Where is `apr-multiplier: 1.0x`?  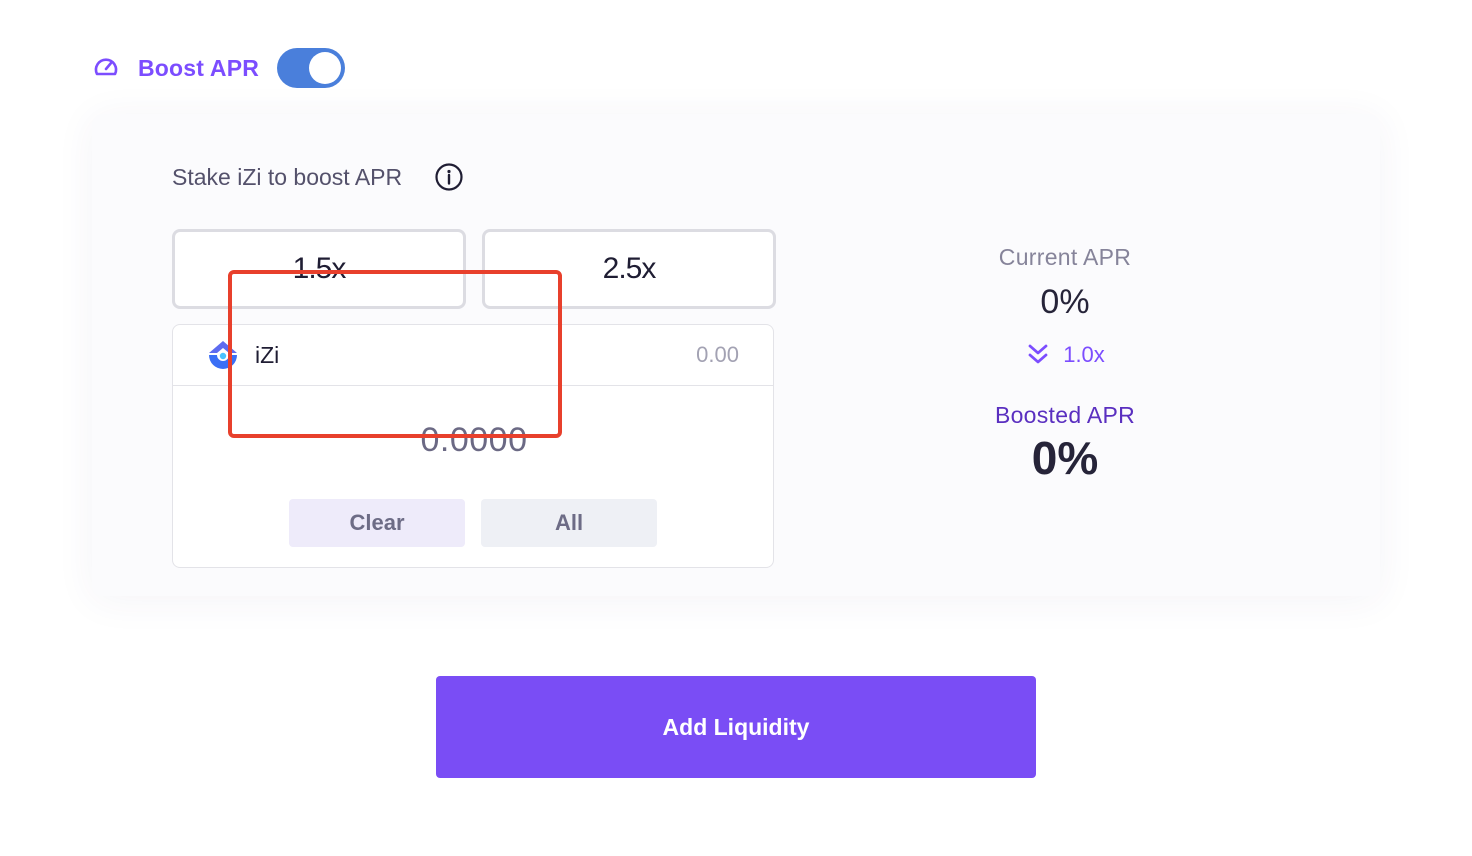 apr-multiplier: 1.0x is located at coordinates (1065, 355).